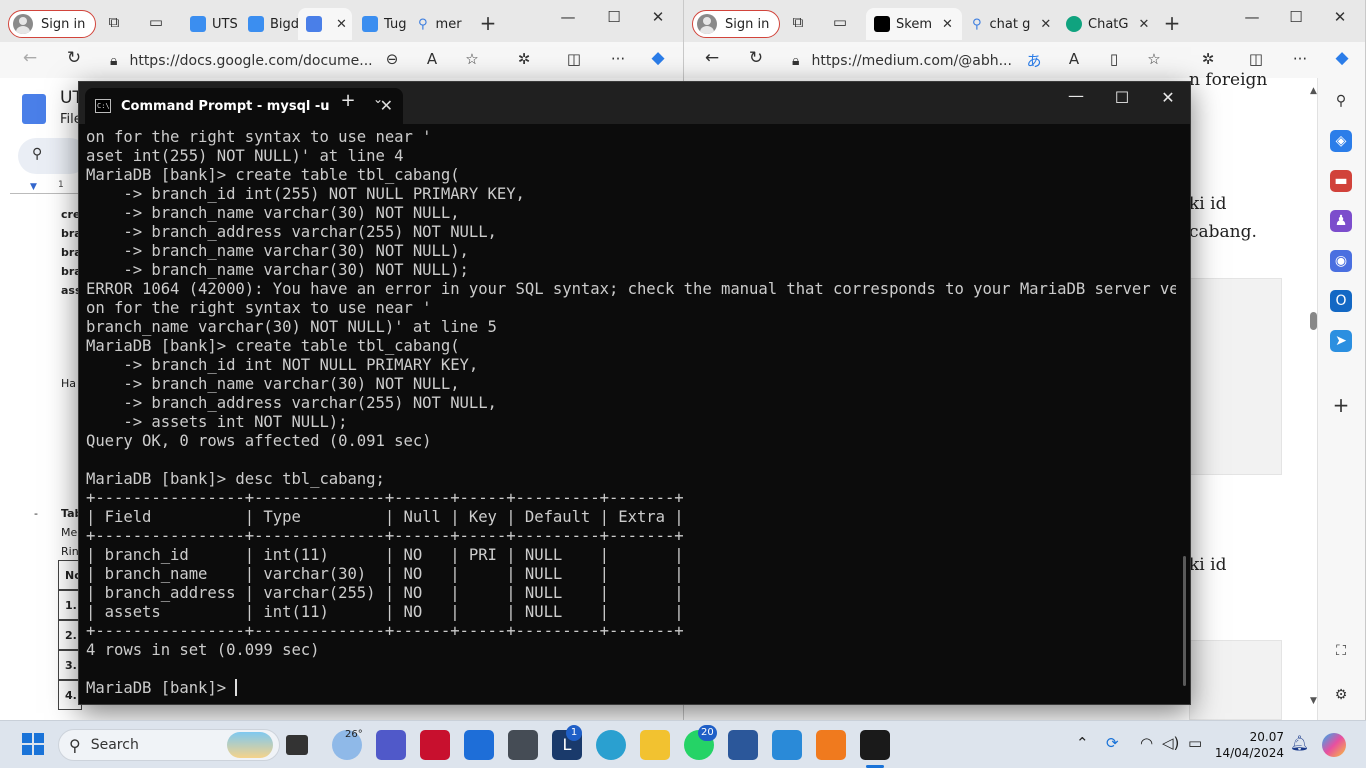  Describe the element at coordinates (1341, 141) in the screenshot. I see `shopping-tag-icon: ◈` at that location.